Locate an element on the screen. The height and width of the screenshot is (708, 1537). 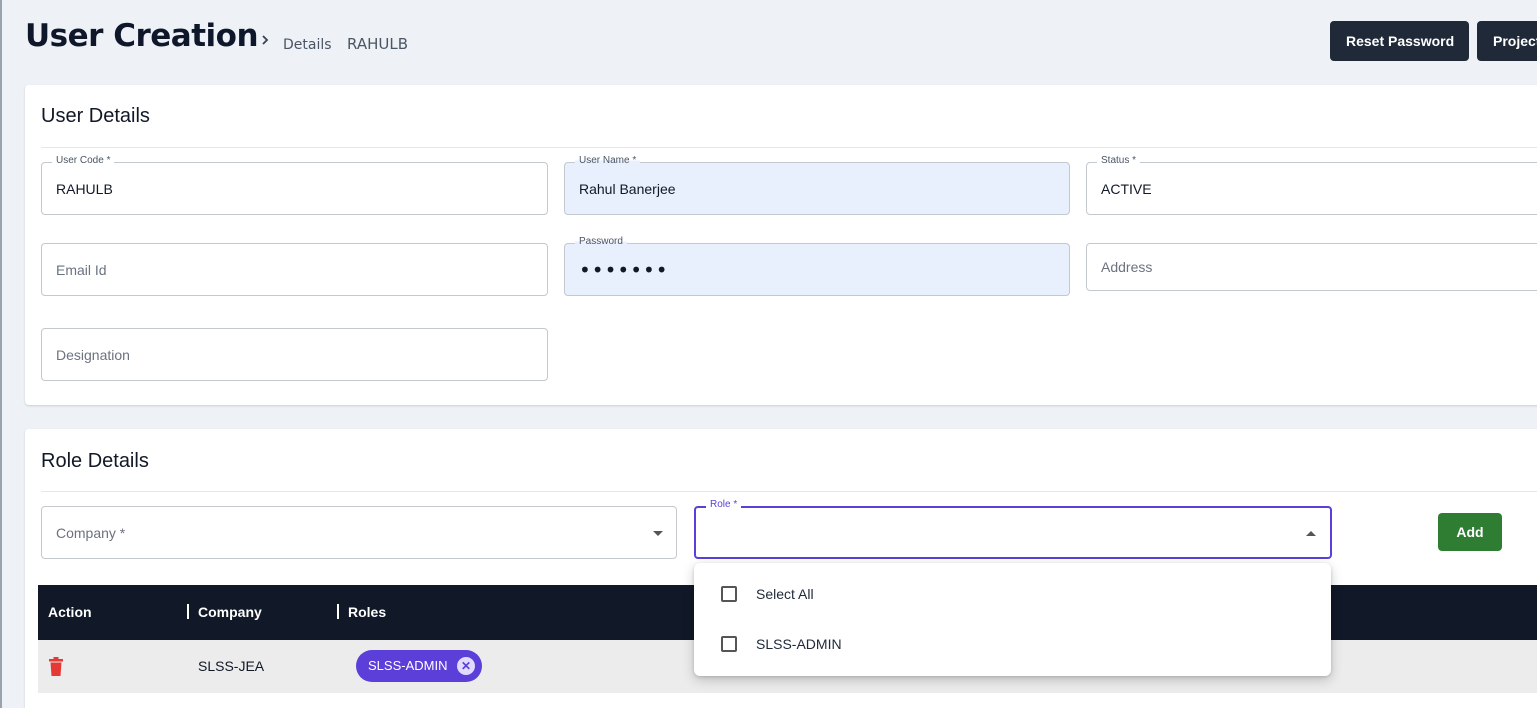
status-label: Status * is located at coordinates (1119, 160).